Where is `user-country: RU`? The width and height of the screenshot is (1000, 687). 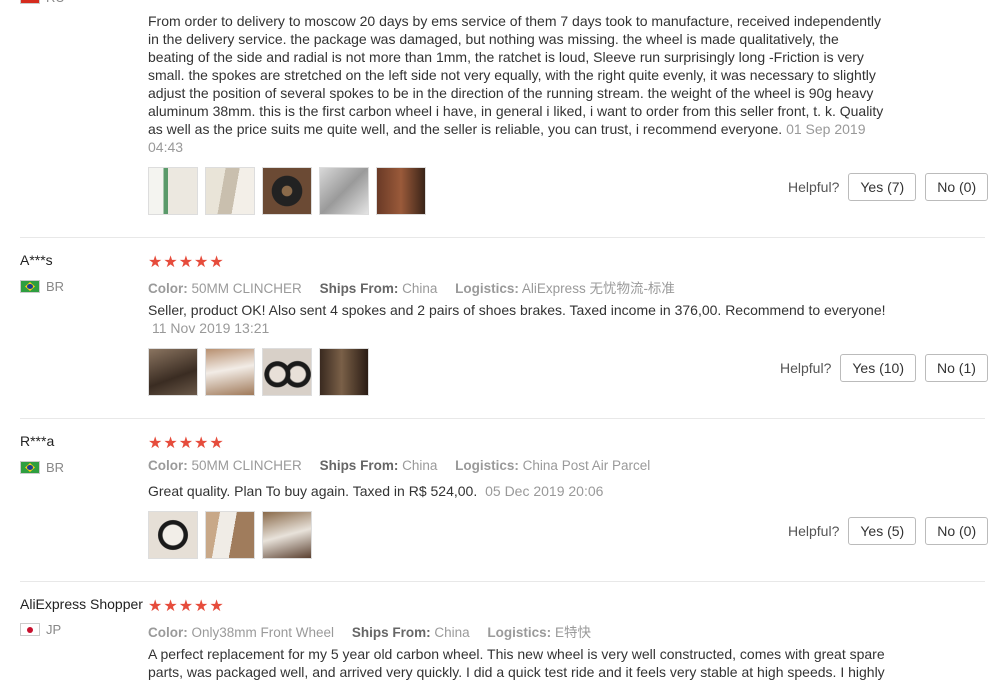
user-country: RU is located at coordinates (42, 2).